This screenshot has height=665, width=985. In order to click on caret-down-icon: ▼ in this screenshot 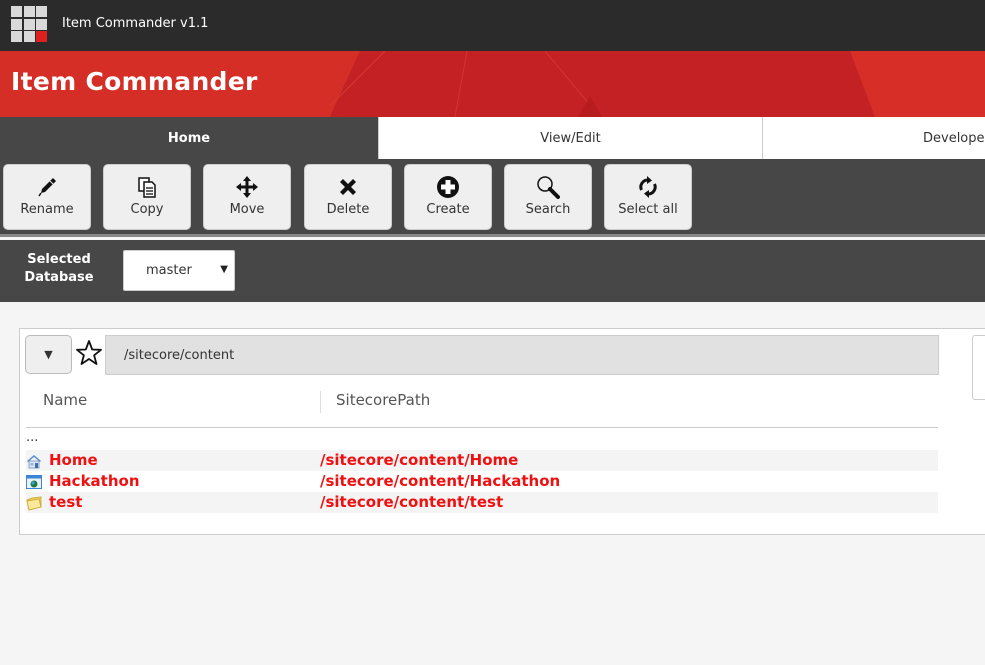, I will do `click(48, 354)`.